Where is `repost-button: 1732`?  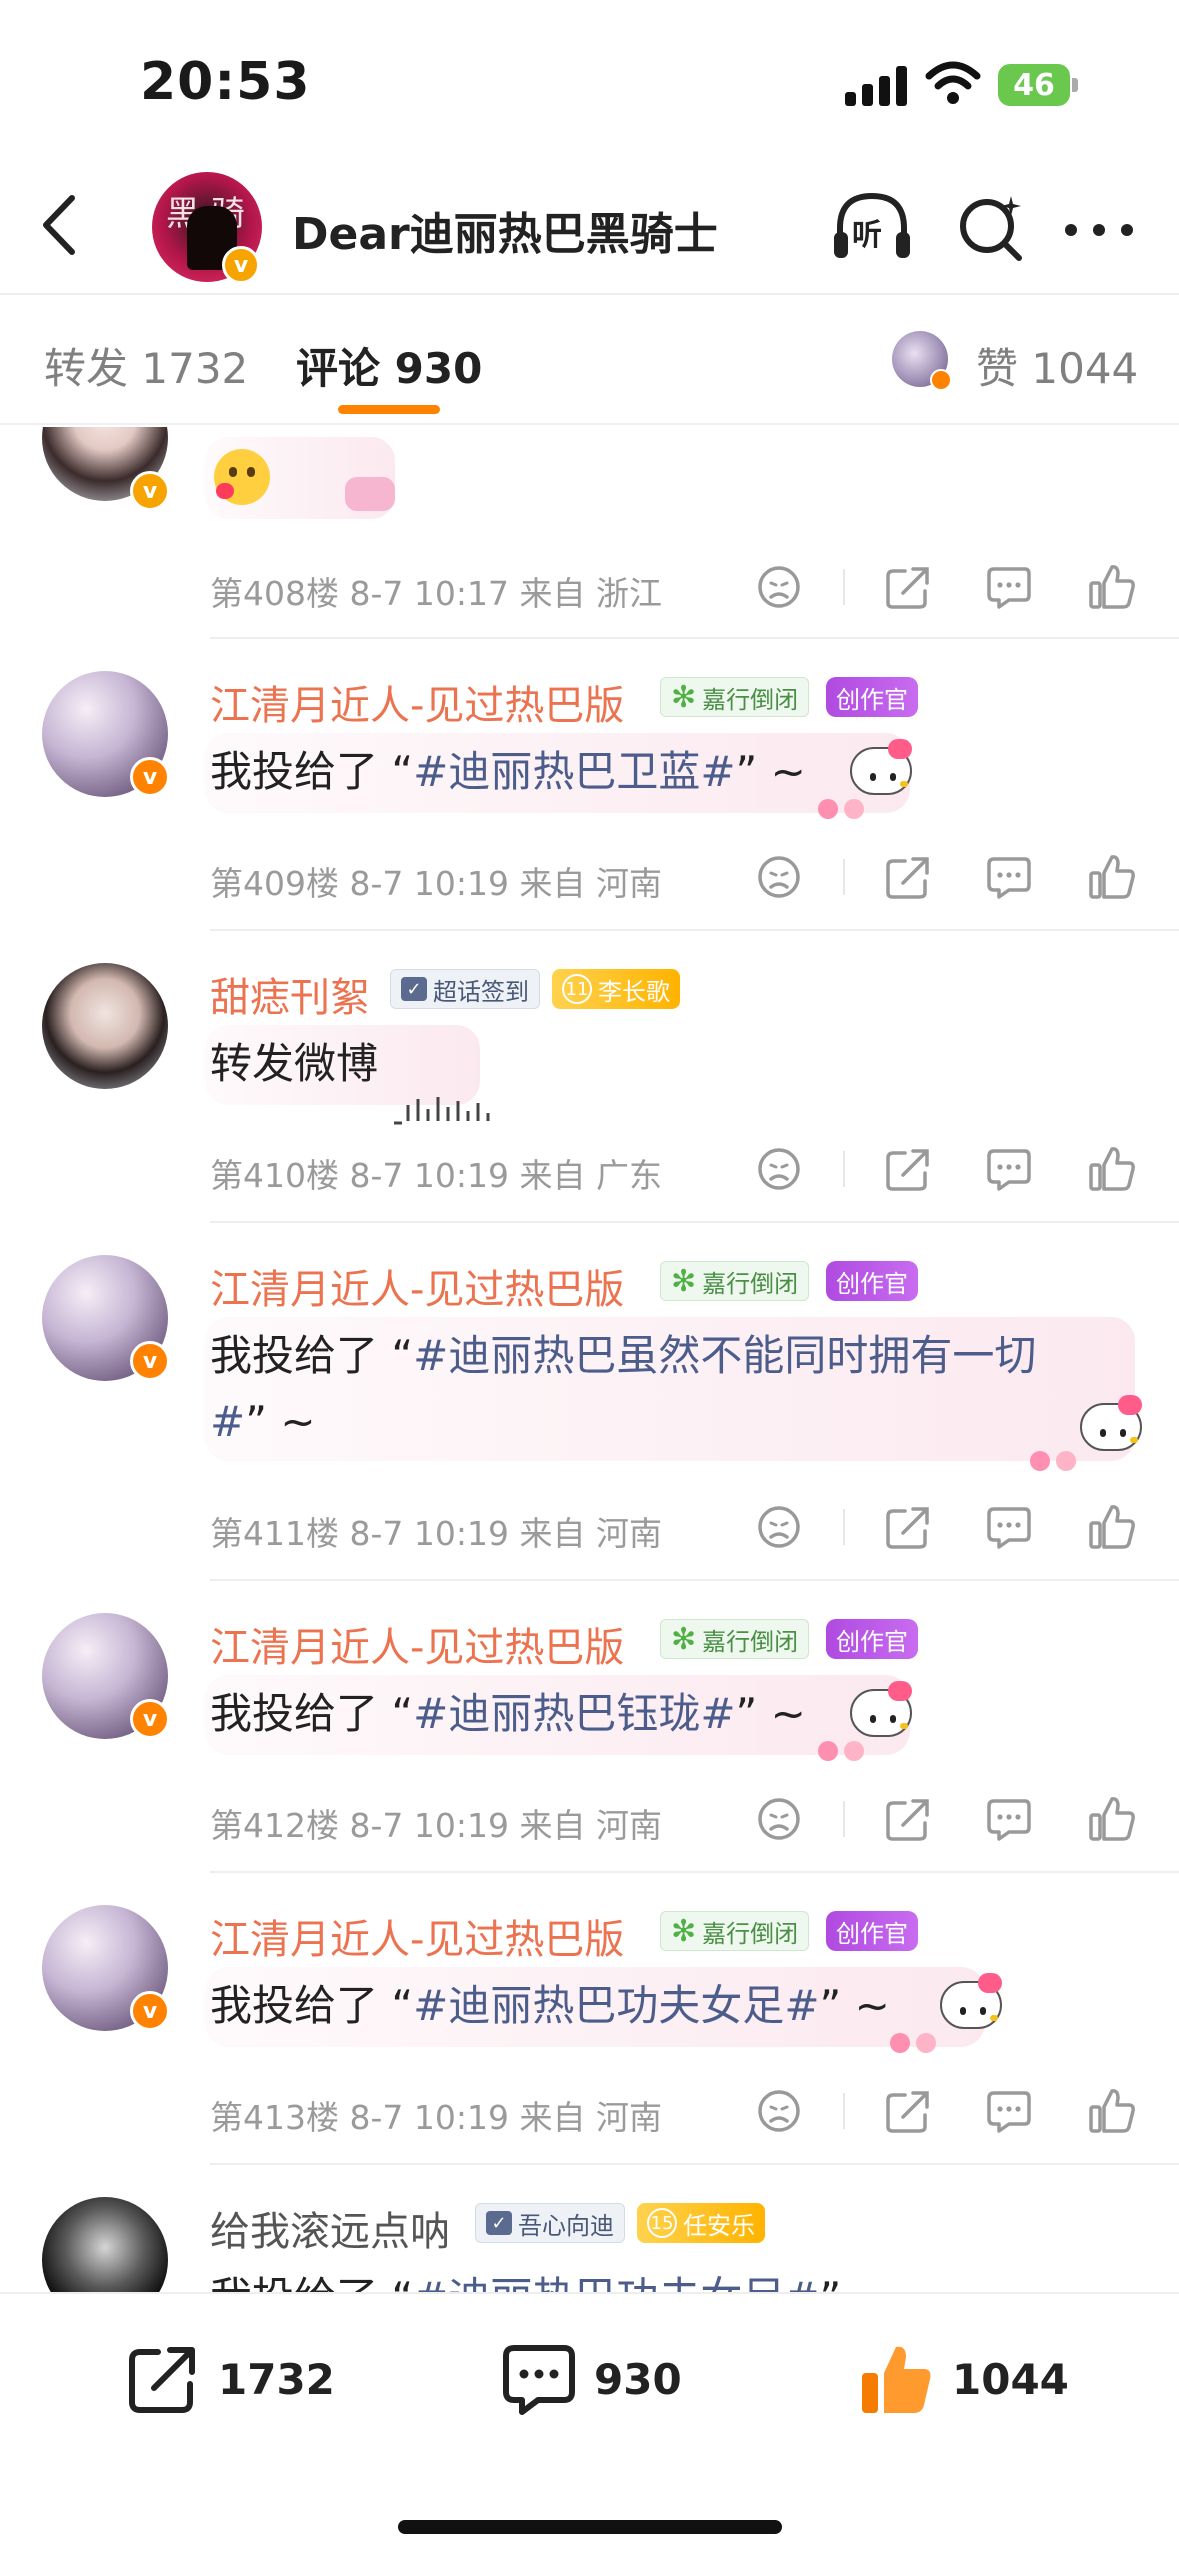
repost-button: 1732 is located at coordinates (229, 2379).